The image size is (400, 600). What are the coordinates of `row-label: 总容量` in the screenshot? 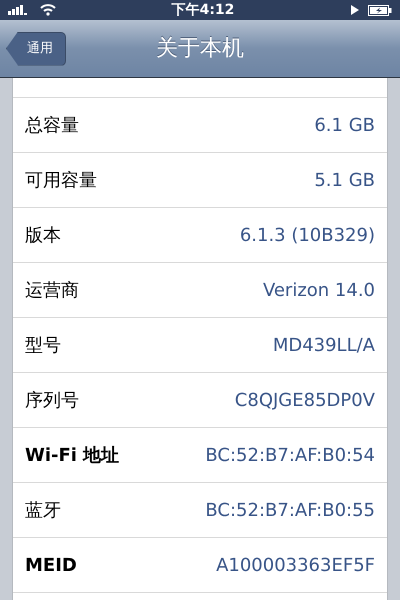 It's located at (52, 126).